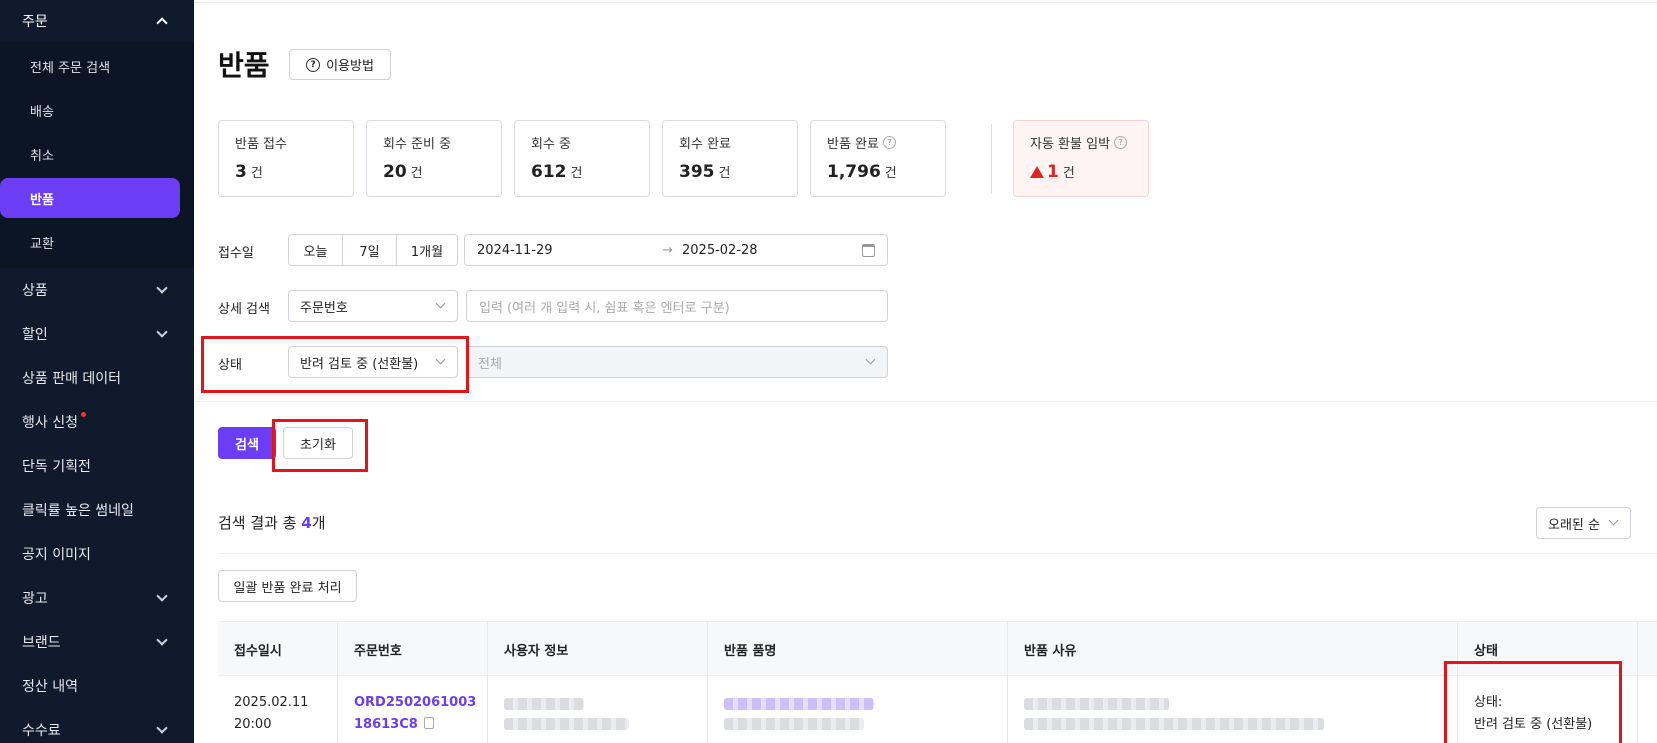 This screenshot has height=743, width=1657. Describe the element at coordinates (582, 158) in the screenshot. I see `stat-card-pickup-in-progress: 회수 중 612 건` at that location.